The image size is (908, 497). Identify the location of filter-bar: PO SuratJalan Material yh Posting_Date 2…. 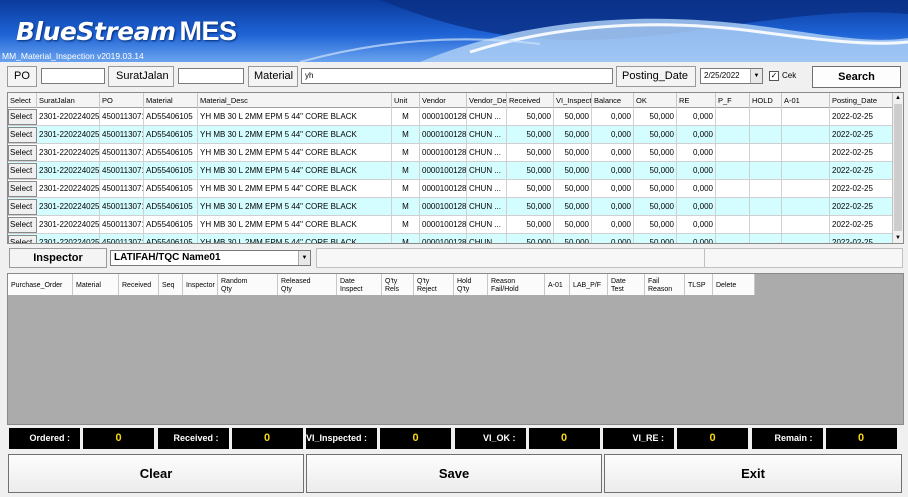
(454, 77).